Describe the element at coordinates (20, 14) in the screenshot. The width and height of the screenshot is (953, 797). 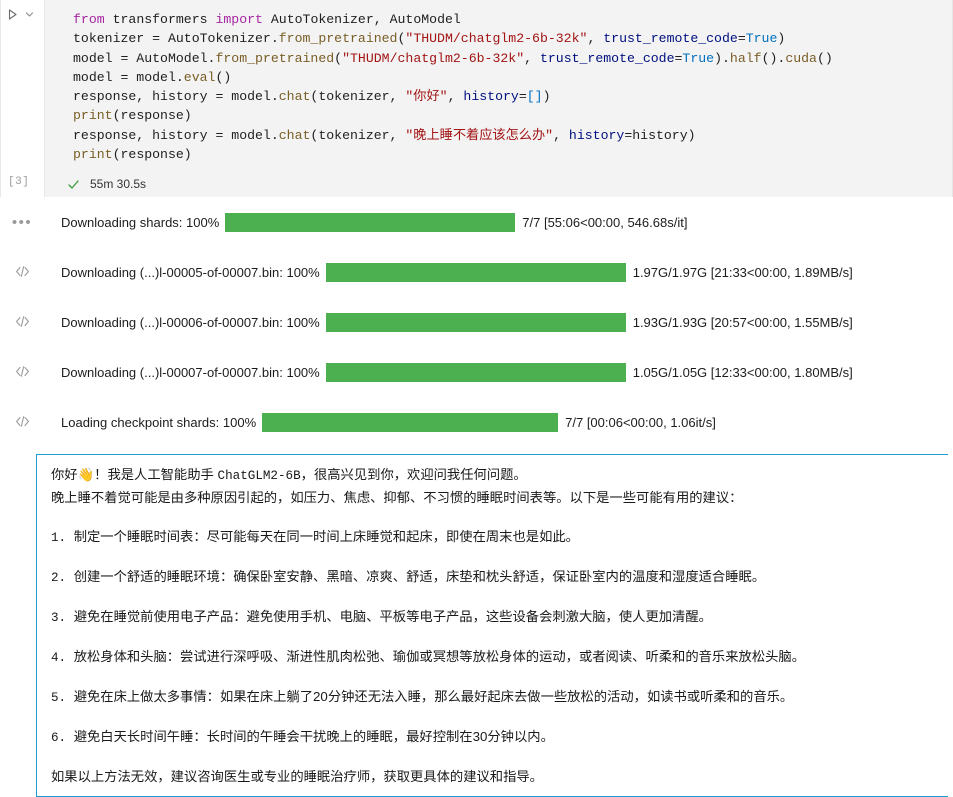
I see `cell-run-controls` at that location.